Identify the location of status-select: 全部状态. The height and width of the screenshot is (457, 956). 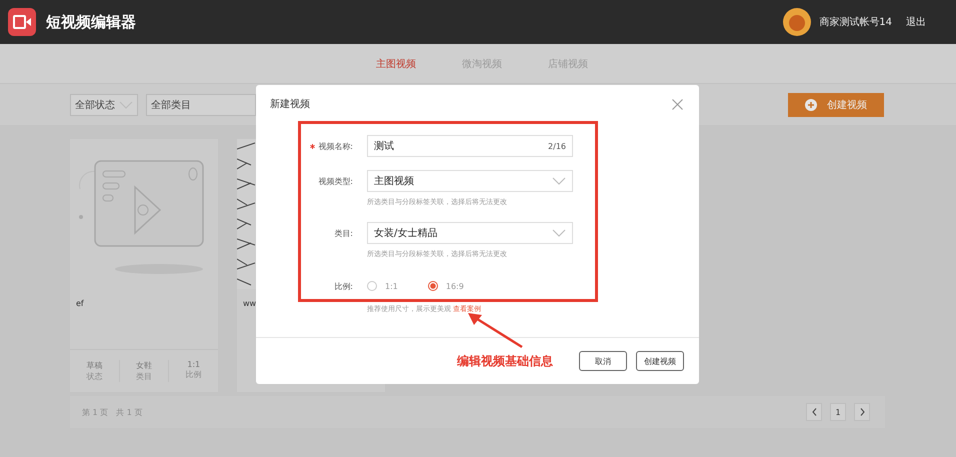
(104, 105).